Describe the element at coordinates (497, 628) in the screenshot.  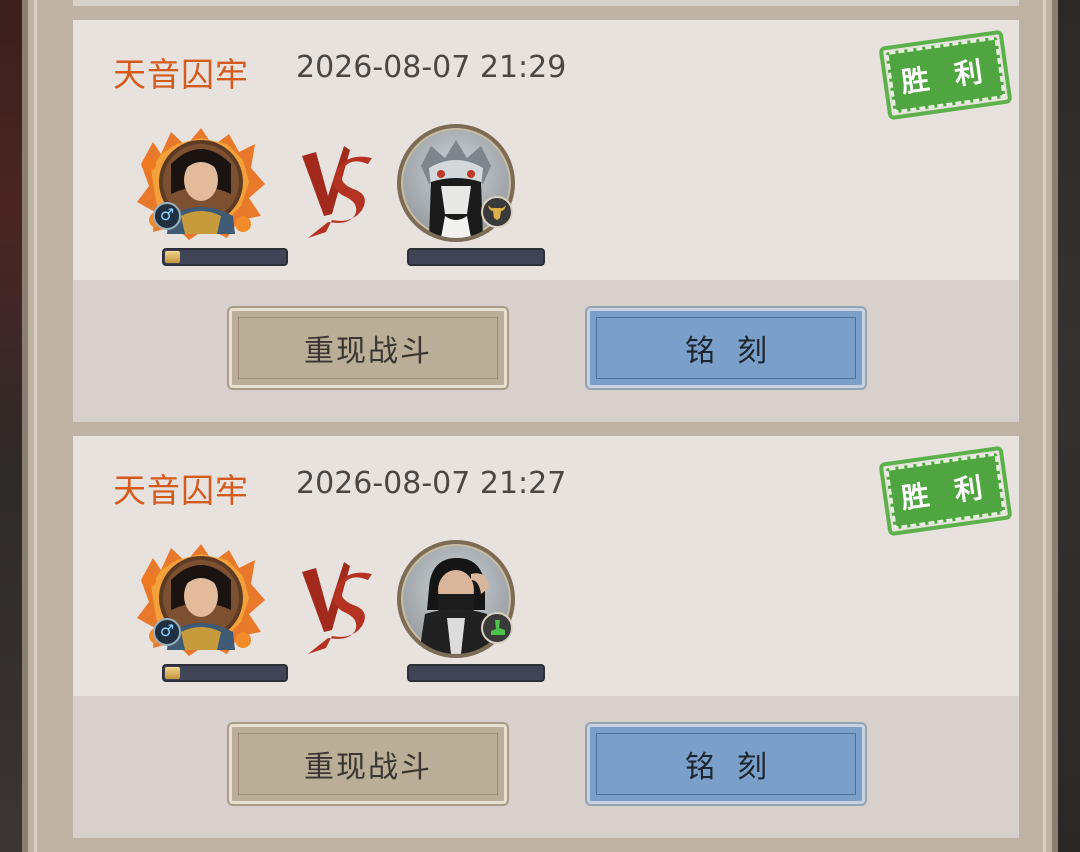
I see `green-boot-icon` at that location.